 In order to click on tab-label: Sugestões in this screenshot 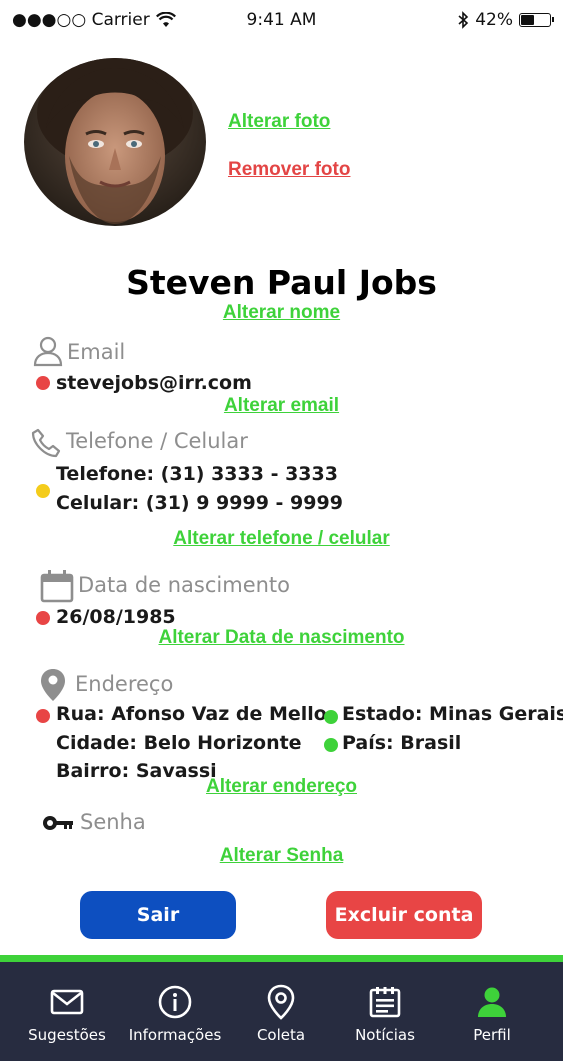, I will do `click(67, 1035)`.